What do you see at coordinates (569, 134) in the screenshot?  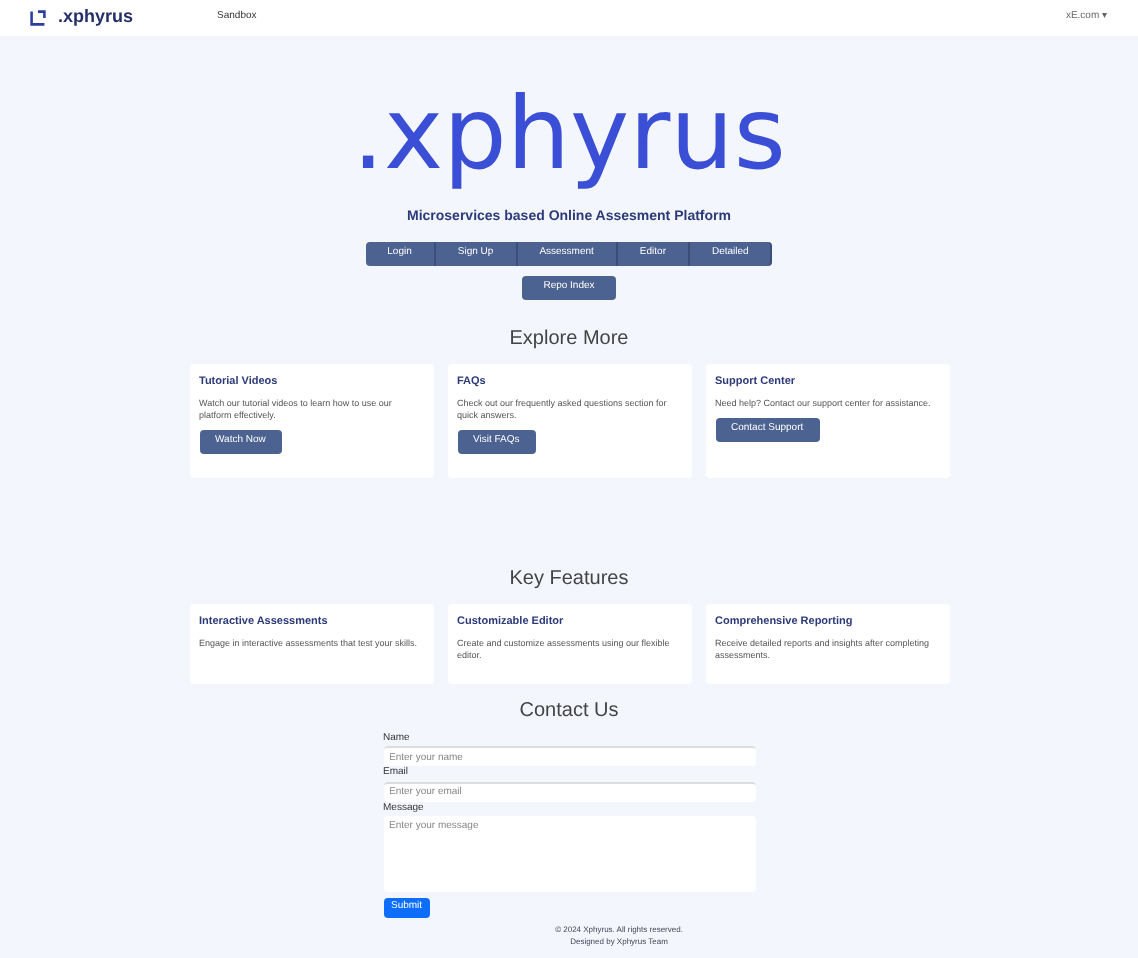 I see `hero-title: .xphyrus` at bounding box center [569, 134].